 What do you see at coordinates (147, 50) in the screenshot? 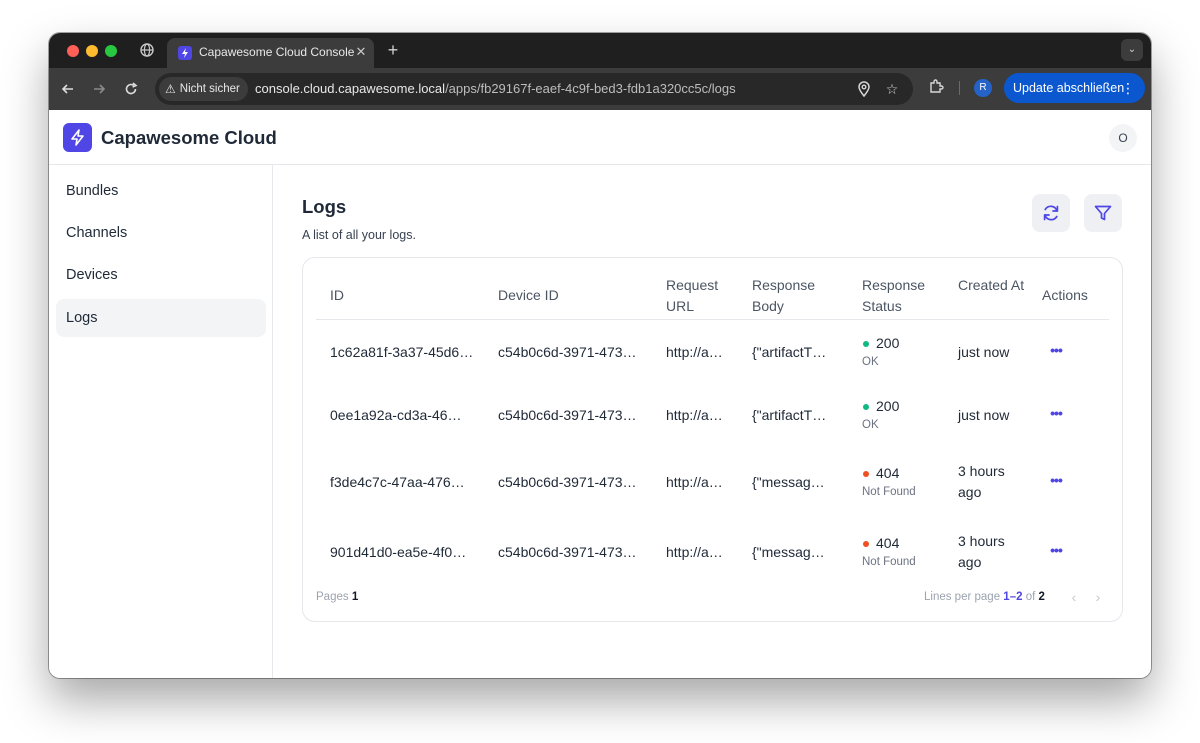
I see `globe-icon` at bounding box center [147, 50].